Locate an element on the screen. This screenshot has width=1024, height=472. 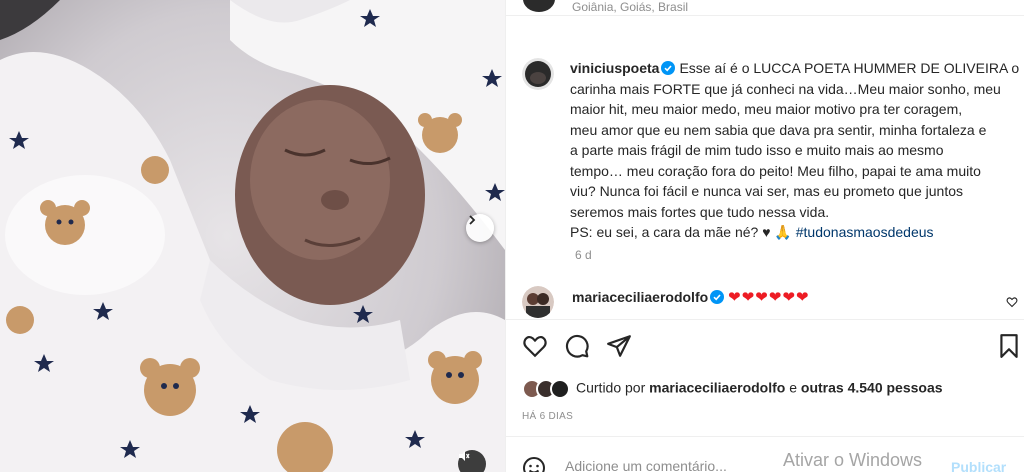
caption-ps: PS: eu sei, a cara da mãe né? ♥ 🙏 is located at coordinates (683, 232).